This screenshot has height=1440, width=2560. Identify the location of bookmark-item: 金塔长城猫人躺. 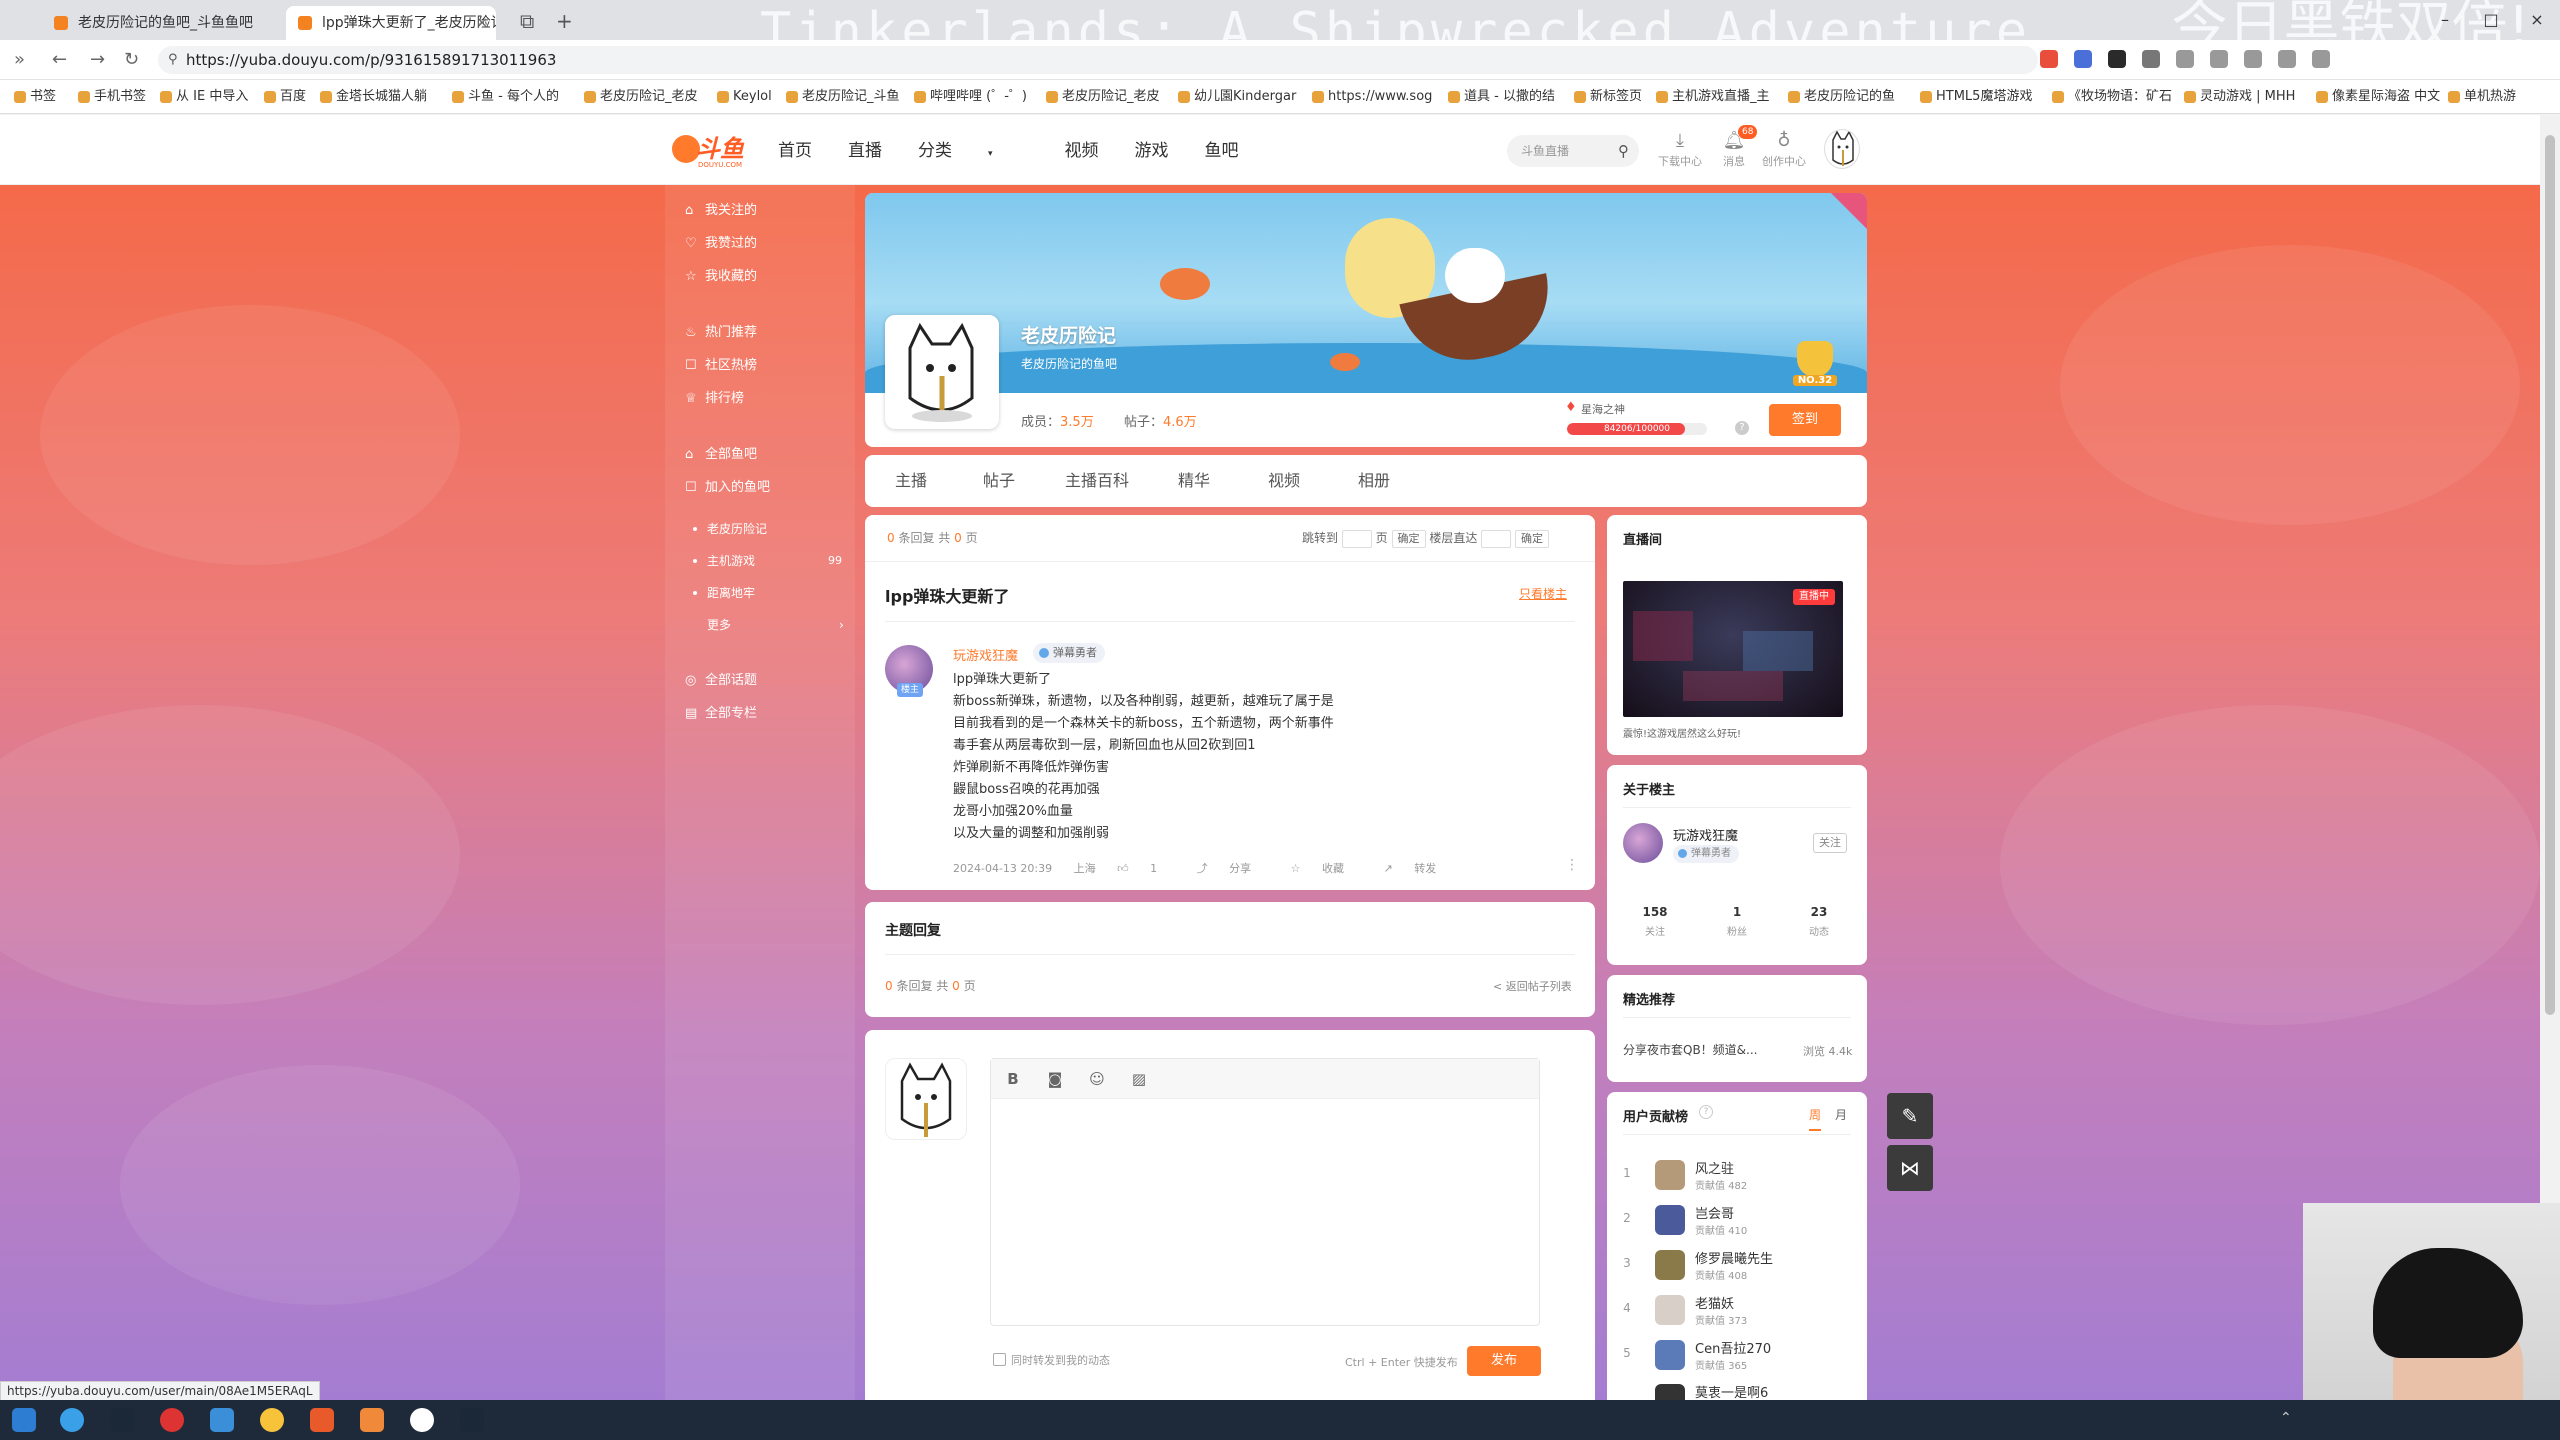
(372, 96).